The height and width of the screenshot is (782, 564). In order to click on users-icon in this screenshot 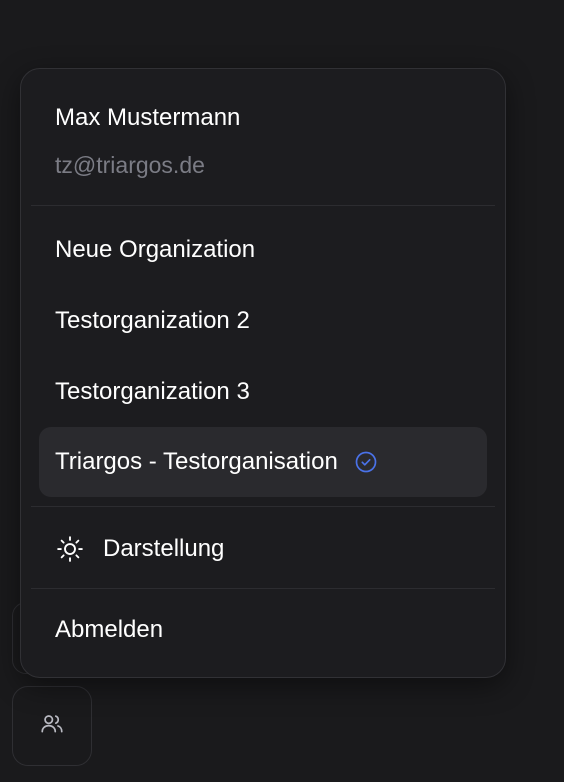, I will do `click(52, 726)`.